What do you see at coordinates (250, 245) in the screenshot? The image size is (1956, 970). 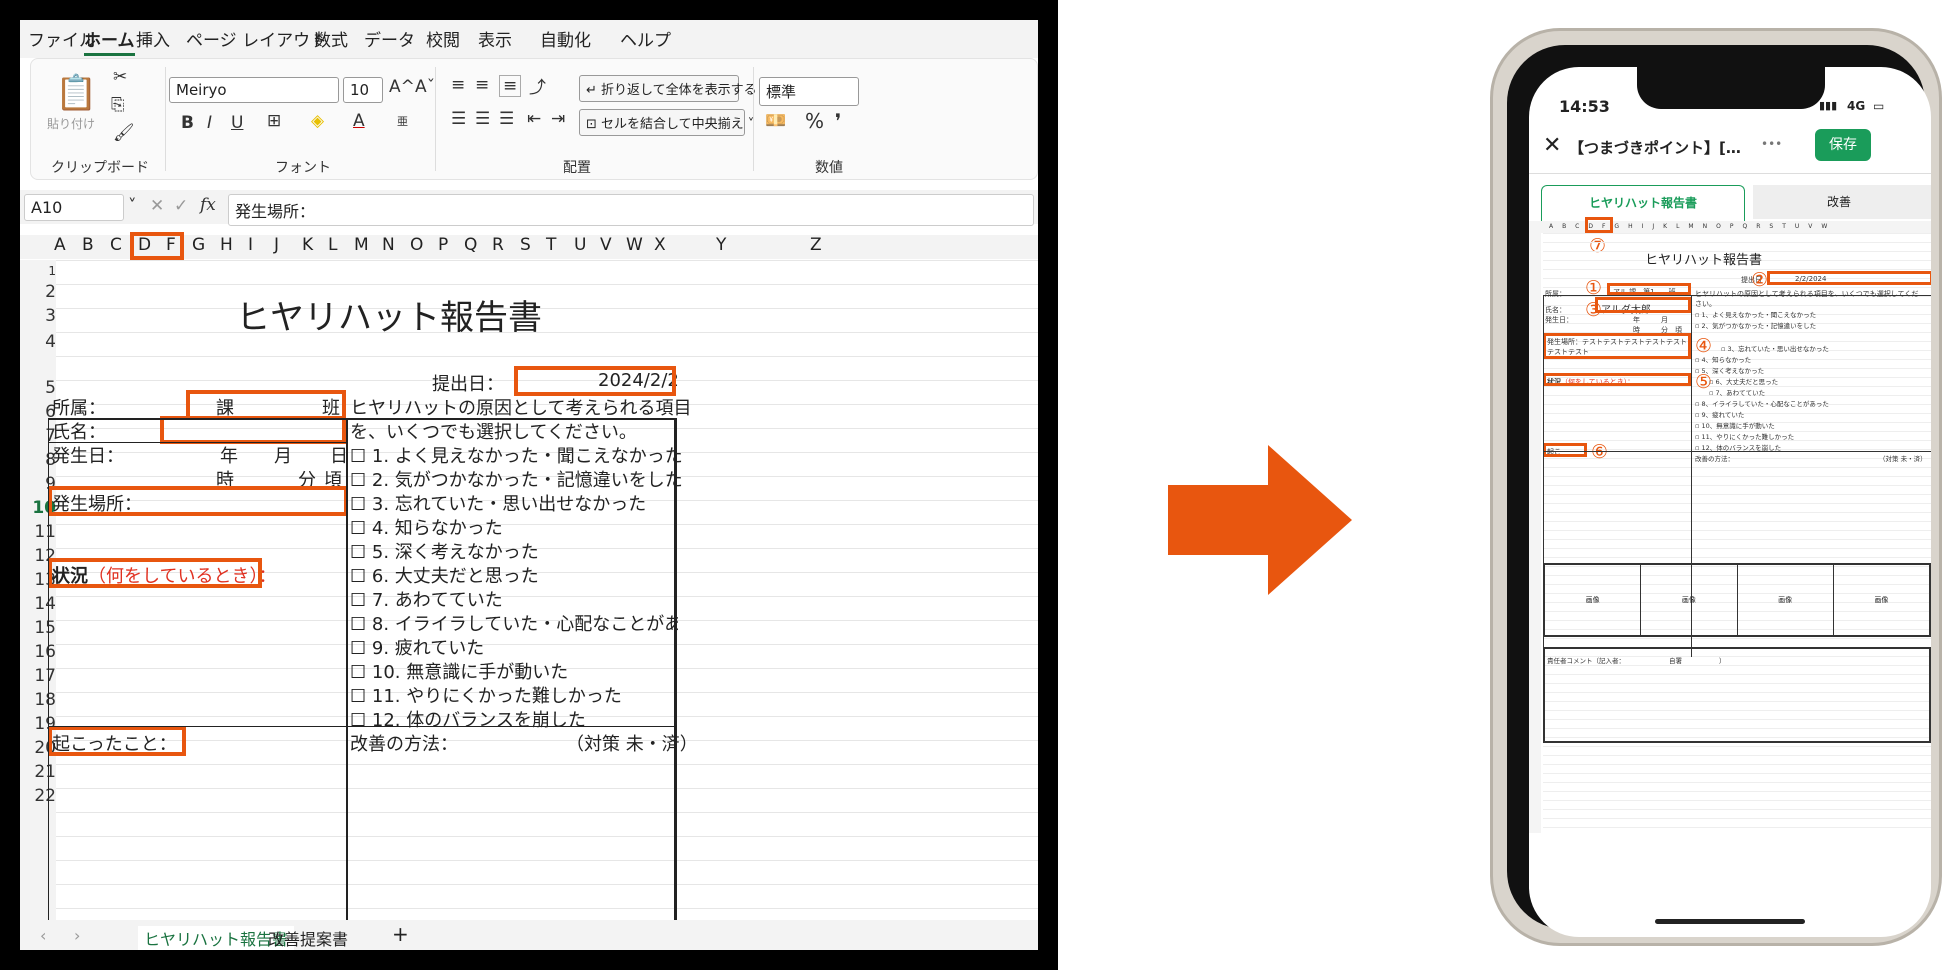 I see `col-header: I` at bounding box center [250, 245].